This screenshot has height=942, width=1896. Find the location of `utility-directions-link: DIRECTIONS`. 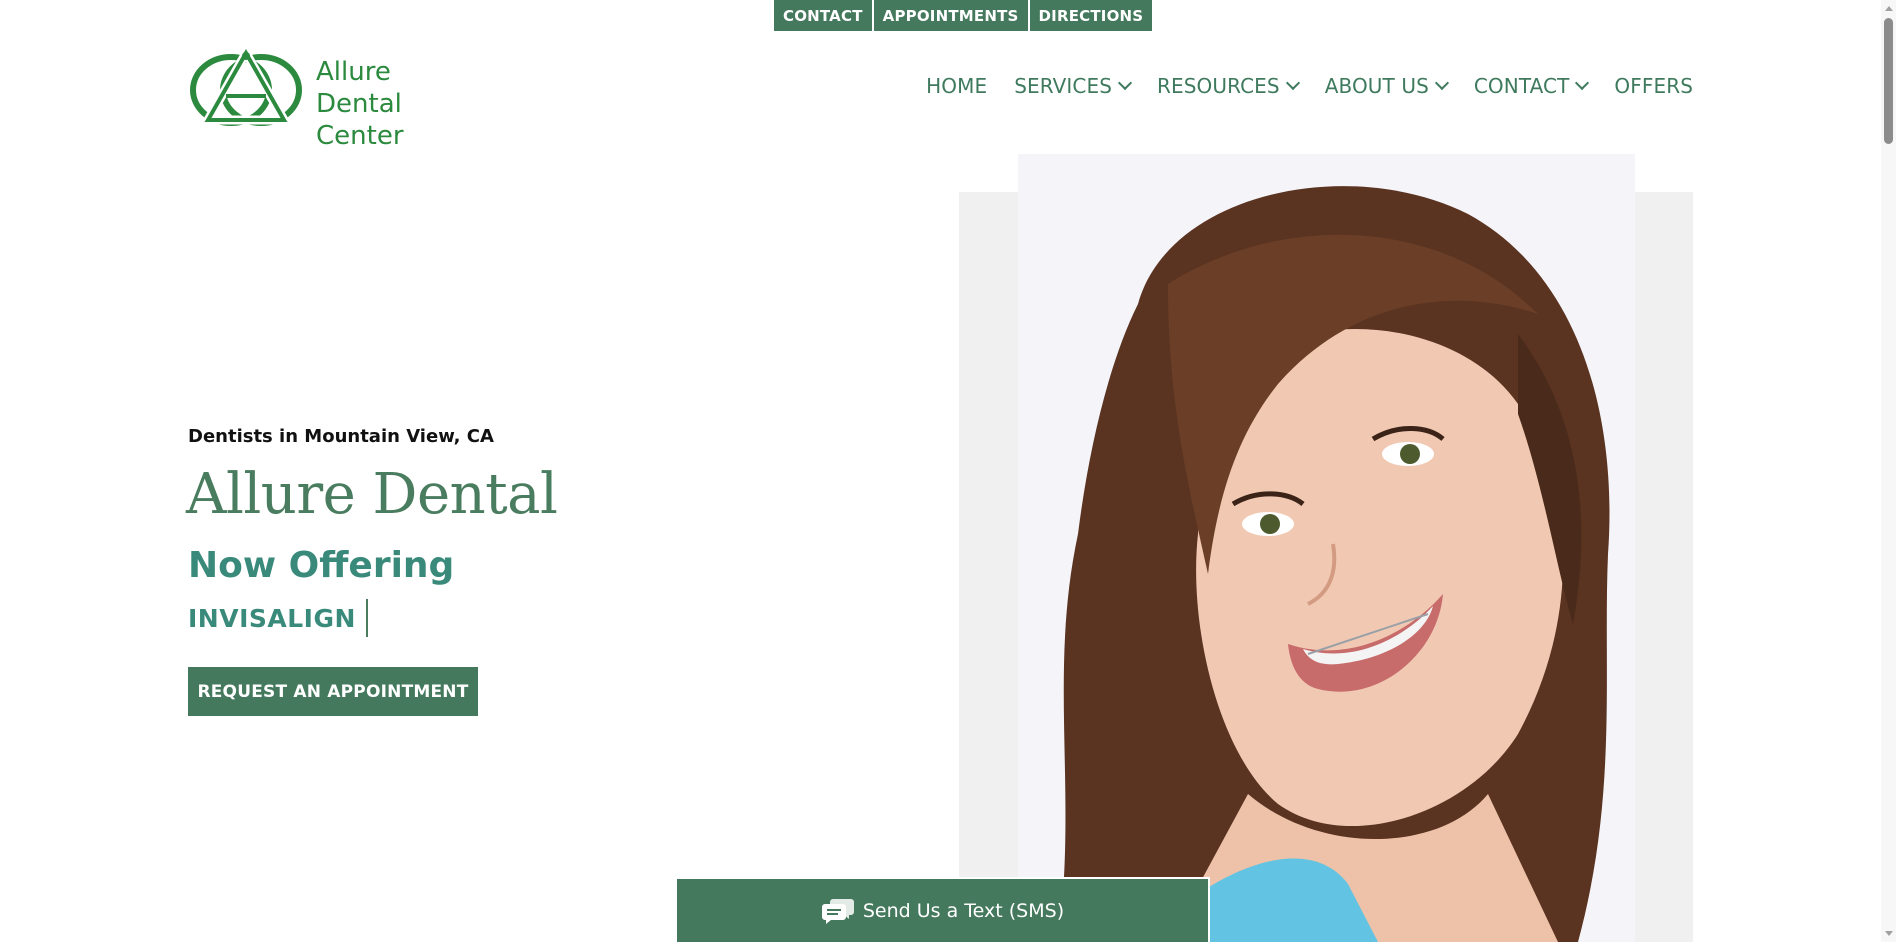

utility-directions-link: DIRECTIONS is located at coordinates (1091, 15).